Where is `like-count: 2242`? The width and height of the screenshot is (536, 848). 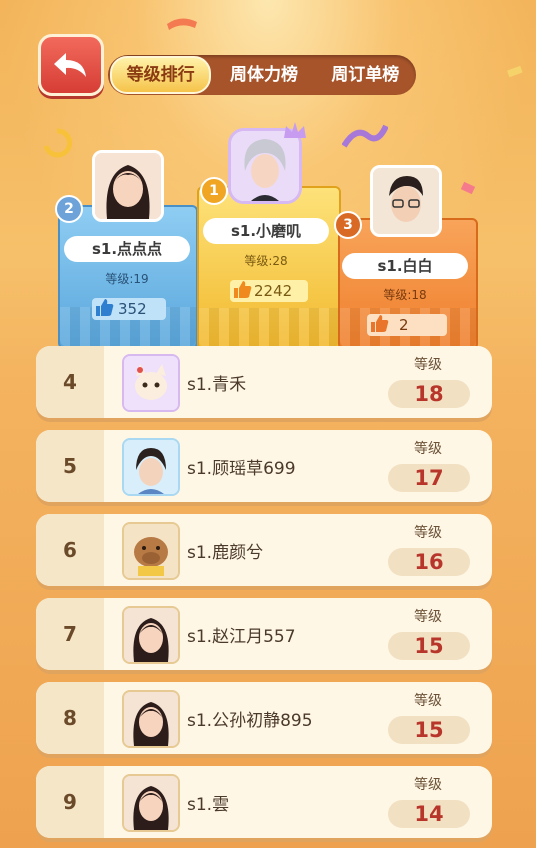 like-count: 2242 is located at coordinates (273, 291).